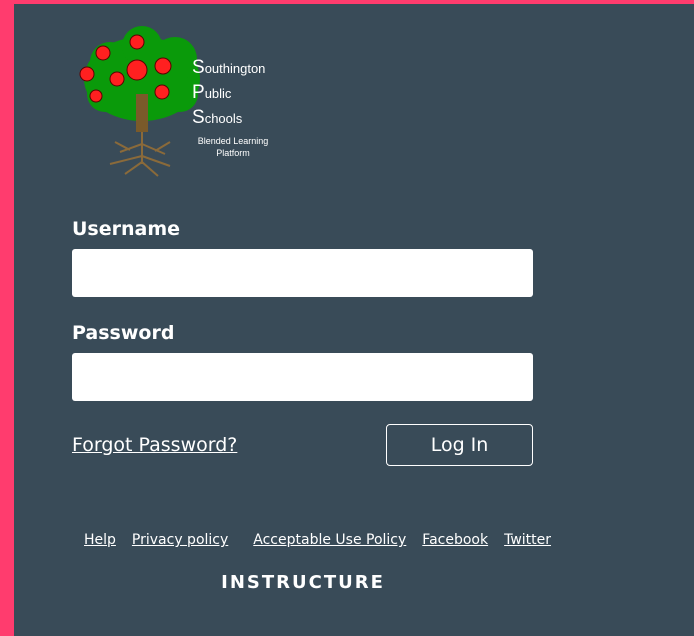 This screenshot has height=636, width=694. Describe the element at coordinates (212, 92) in the screenshot. I see `logo-line-2: Public` at that location.